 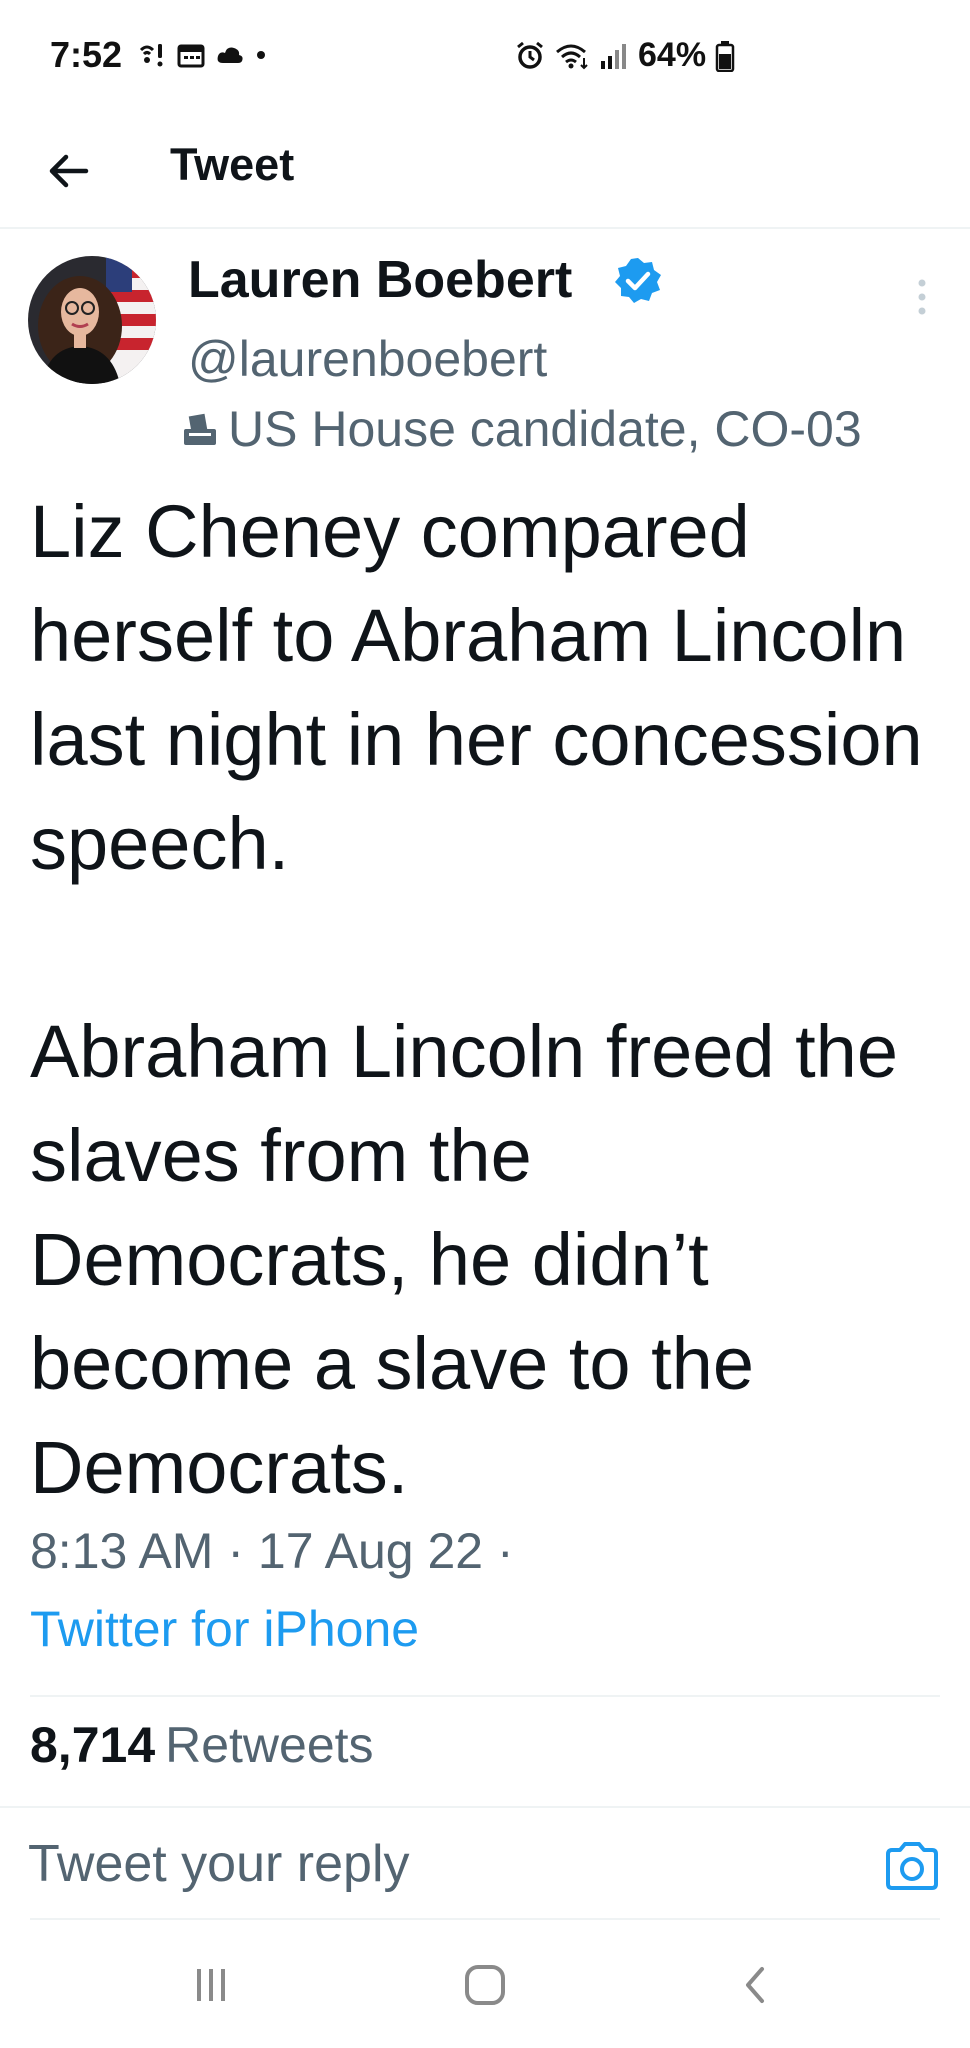 I want to click on status-bar: 7:52 64%, so click(x=485, y=57).